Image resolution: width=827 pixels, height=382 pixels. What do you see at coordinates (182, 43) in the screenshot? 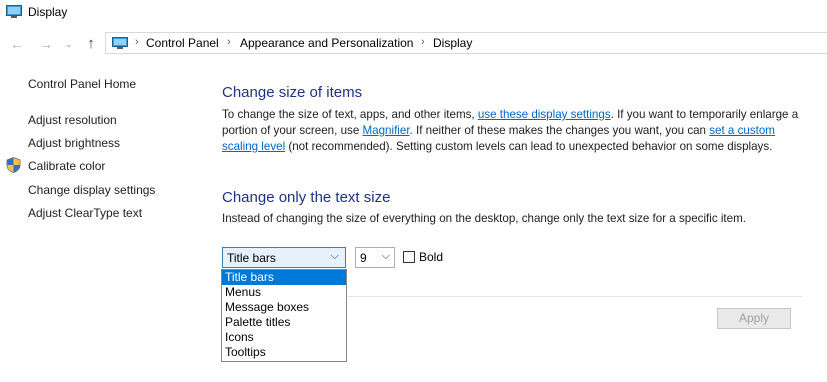
I see `breadcrumb-control-panel: Control Panel` at bounding box center [182, 43].